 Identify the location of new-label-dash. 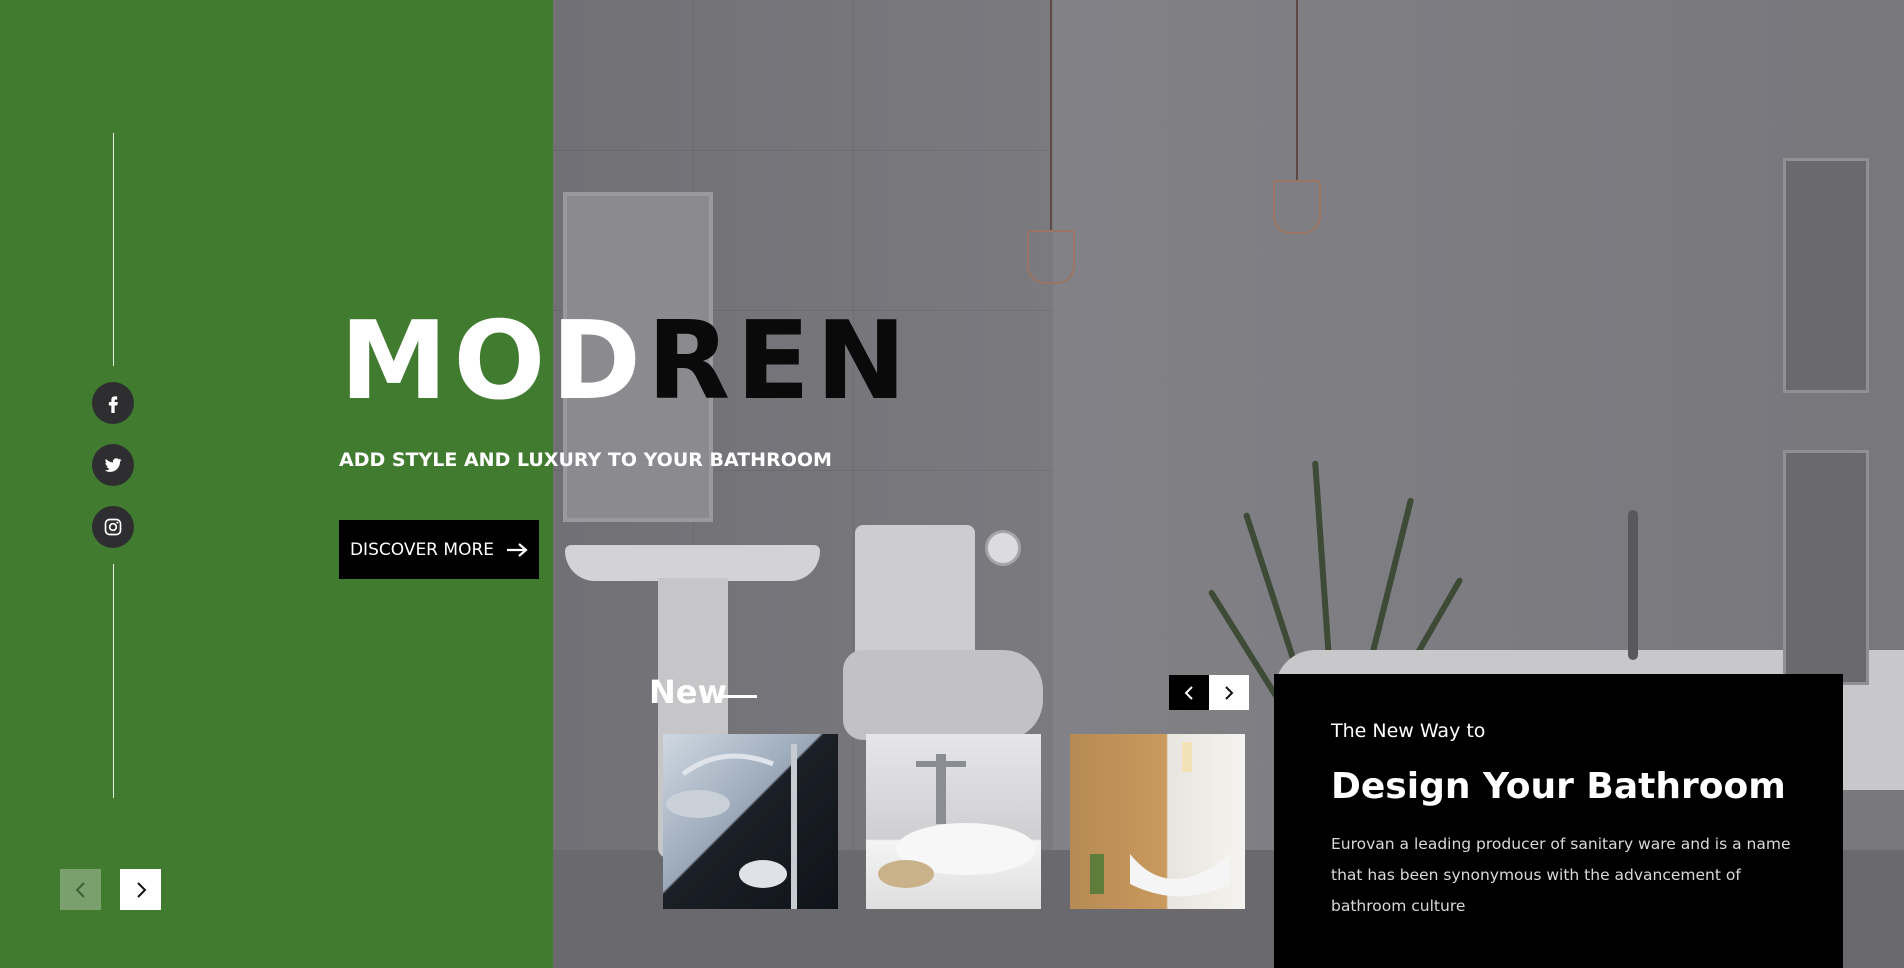
(739, 696).